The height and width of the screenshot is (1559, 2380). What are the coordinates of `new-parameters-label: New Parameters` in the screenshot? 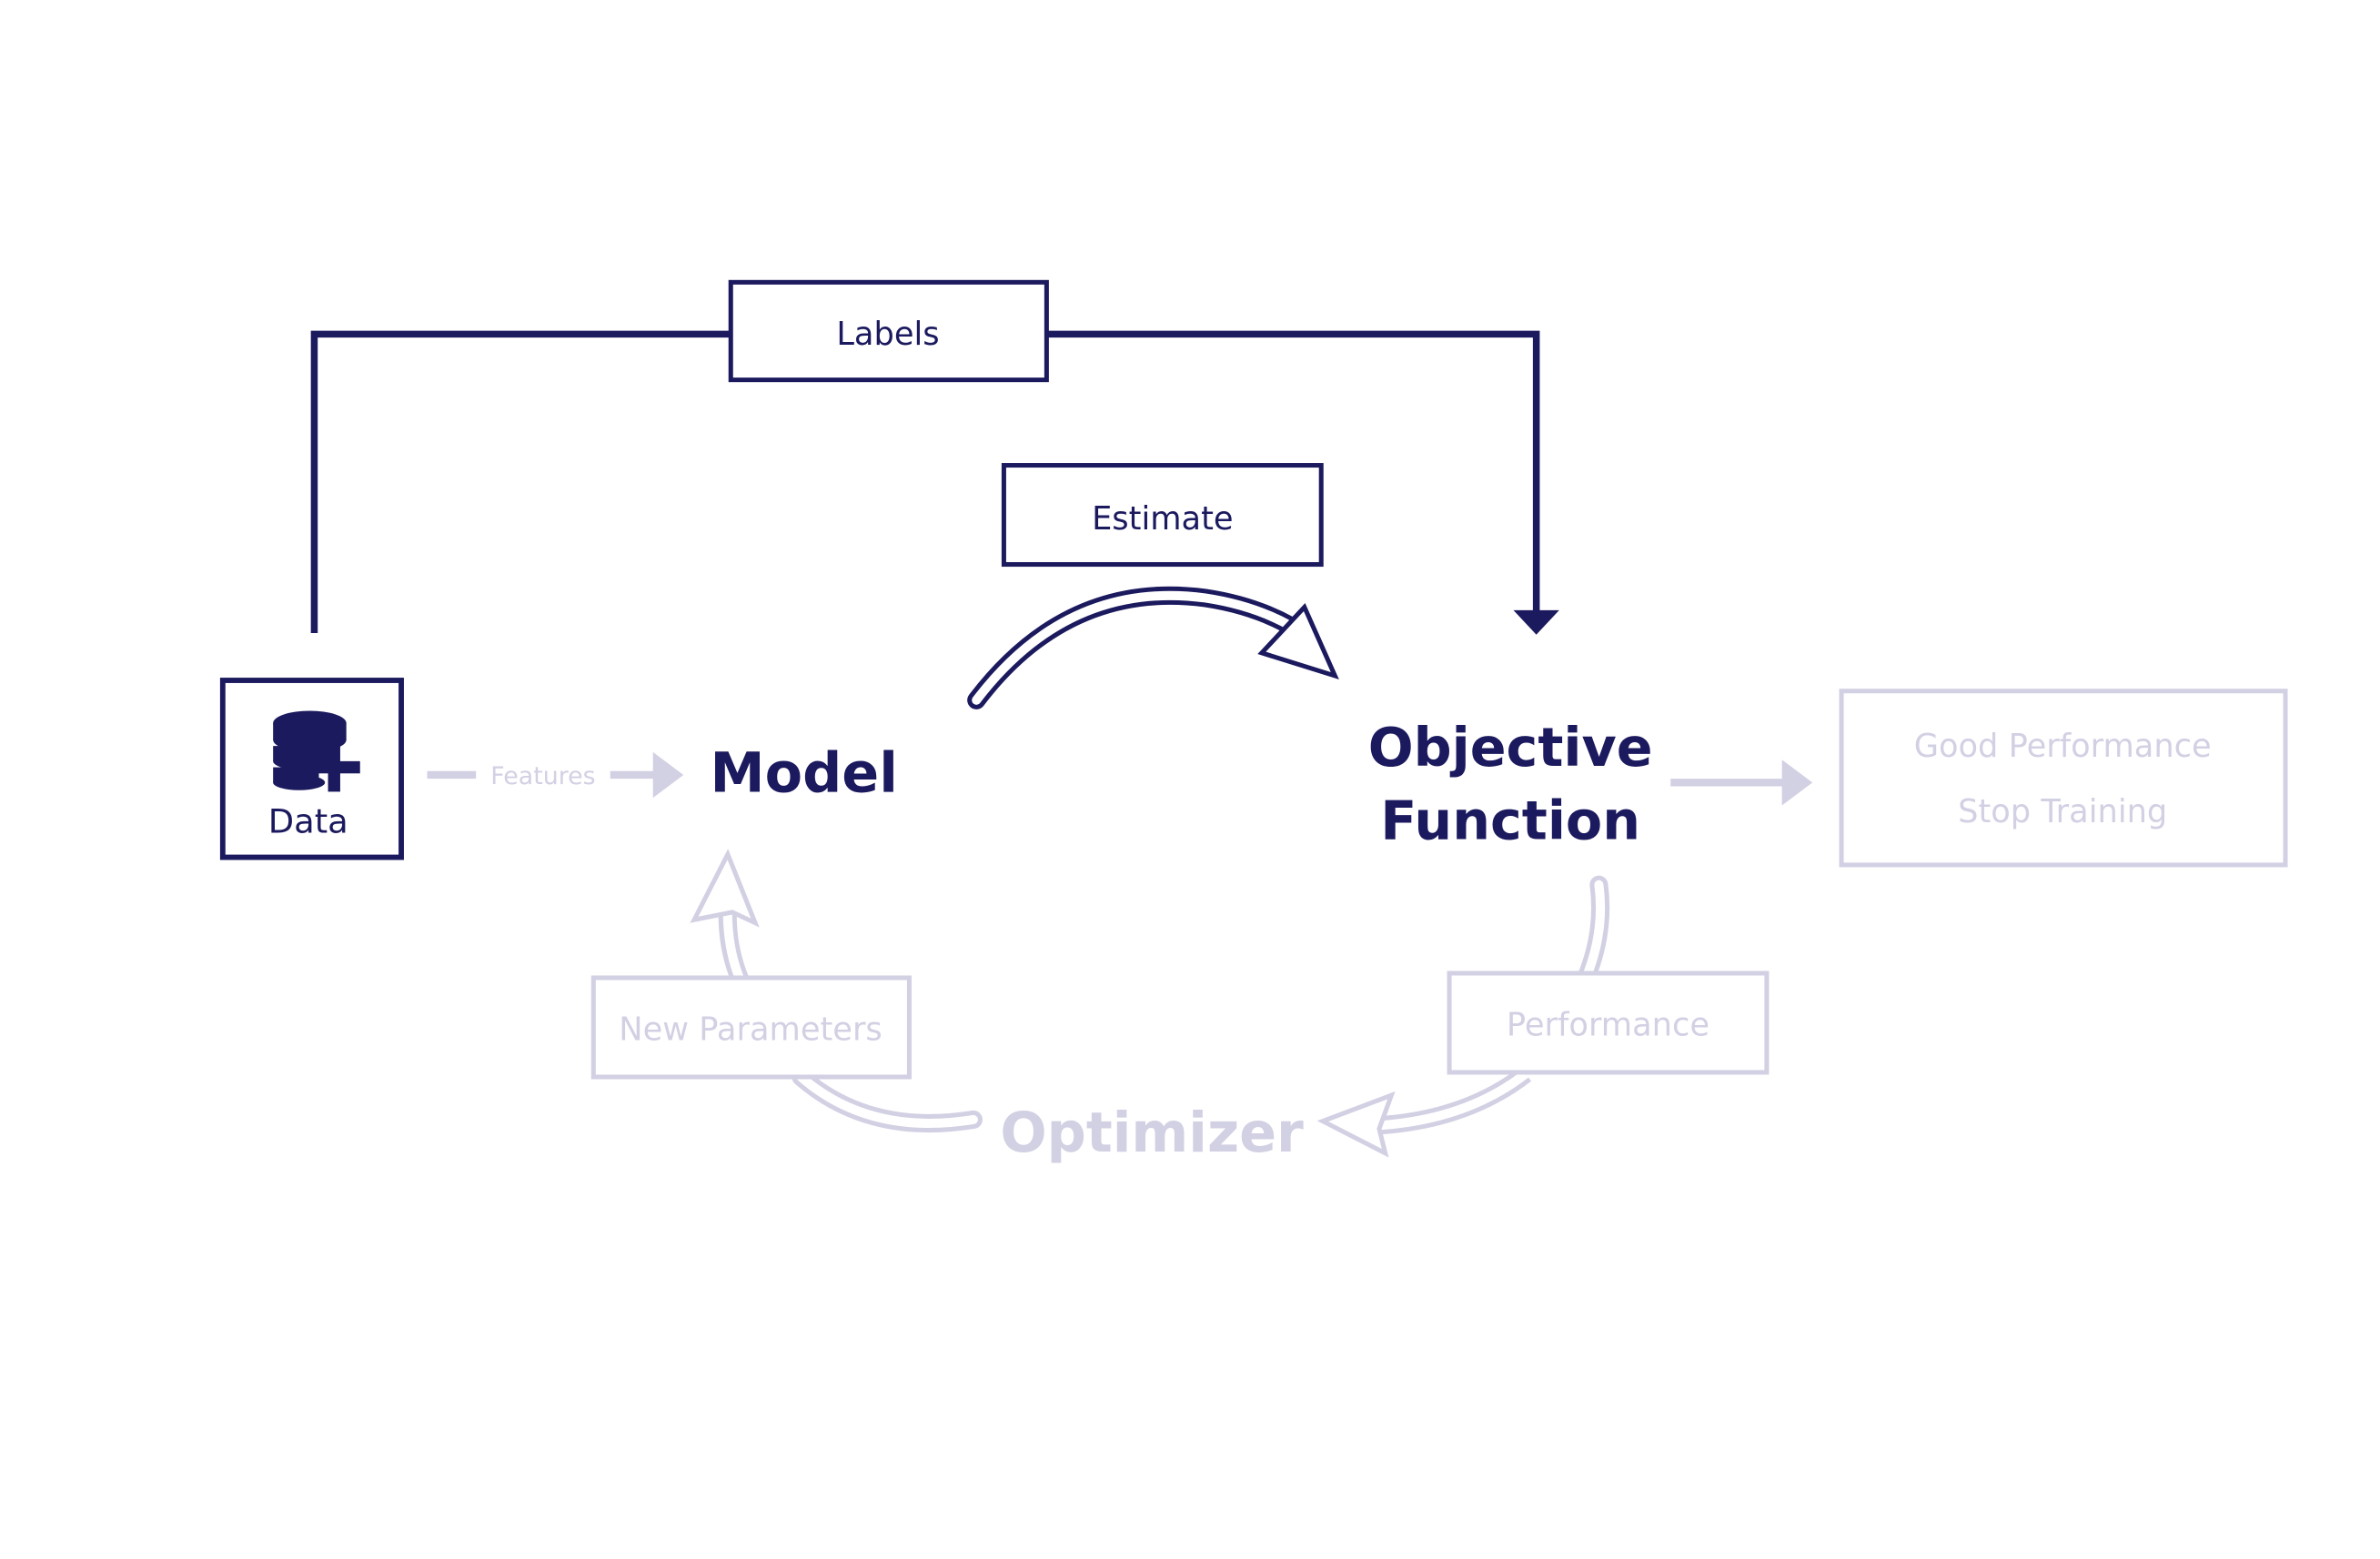 It's located at (750, 1030).